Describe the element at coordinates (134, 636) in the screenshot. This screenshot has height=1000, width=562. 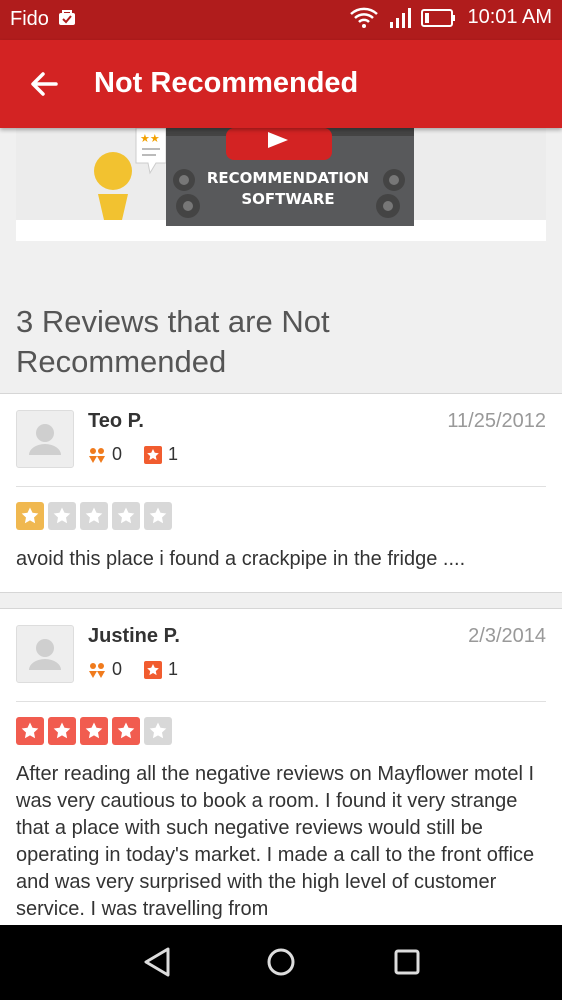
I see `reviewer-name: Justine P.` at that location.